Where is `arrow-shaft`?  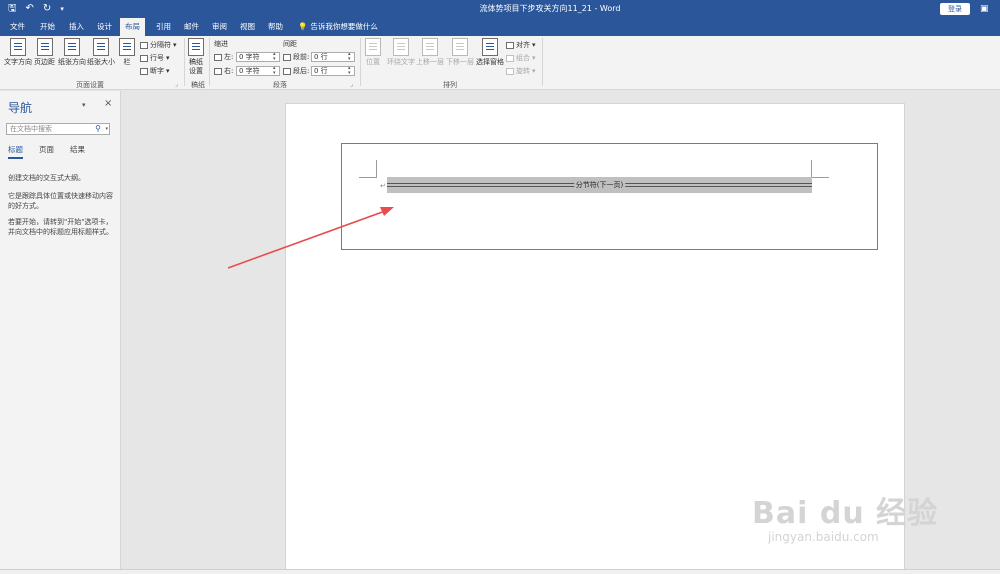
arrow-shaft is located at coordinates (306, 239).